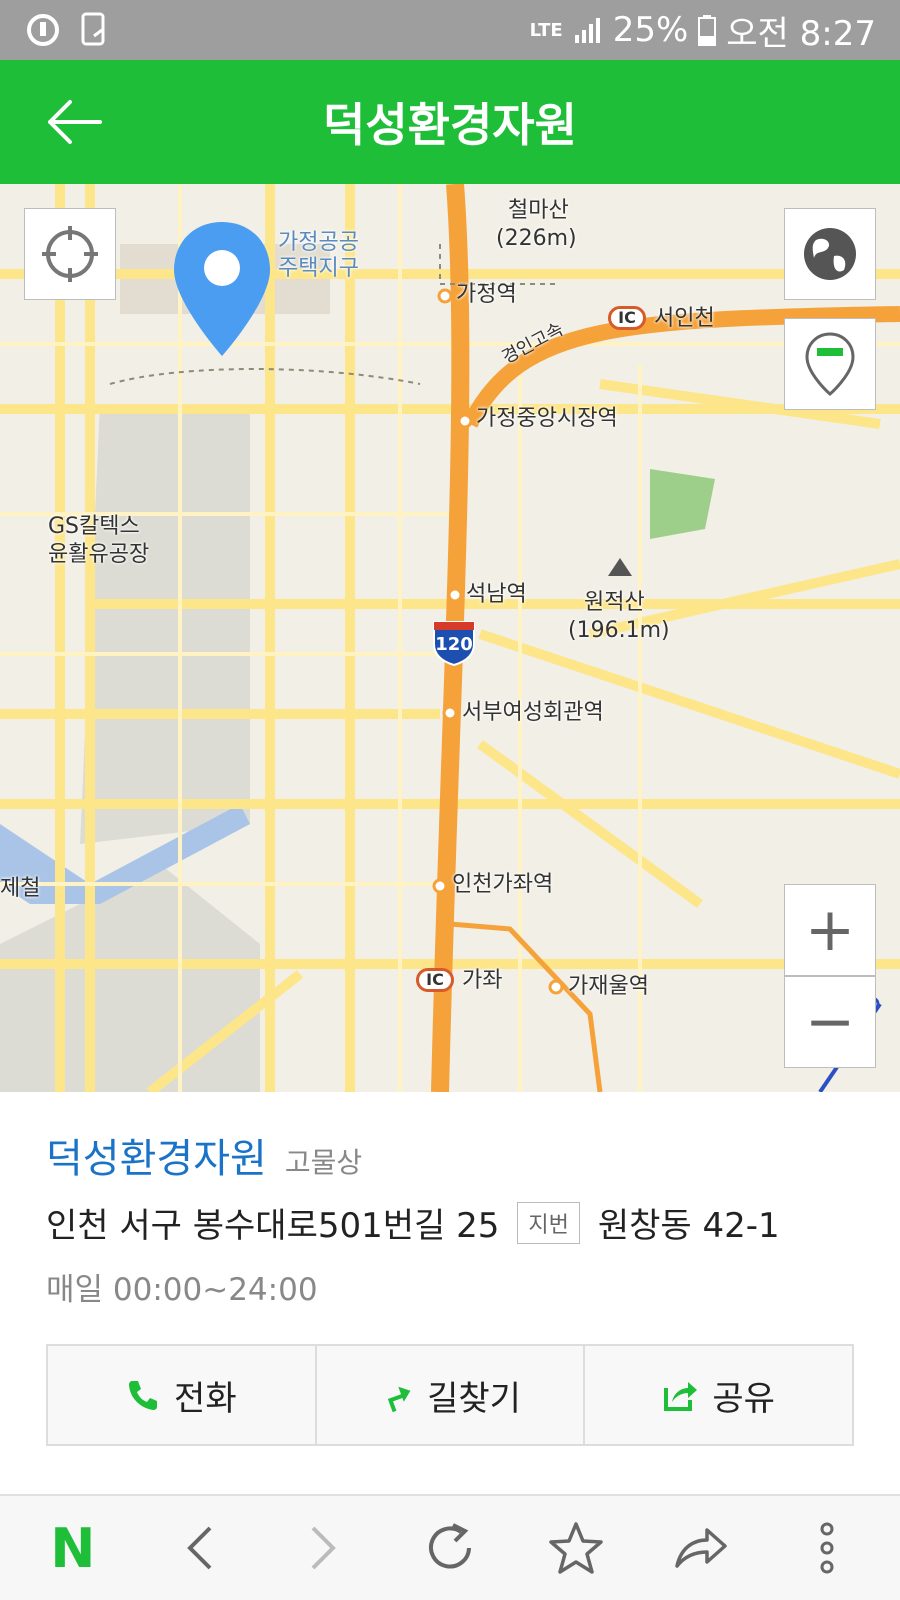 This screenshot has height=1600, width=900. I want to click on clock: 오전 8:27, so click(801, 33).